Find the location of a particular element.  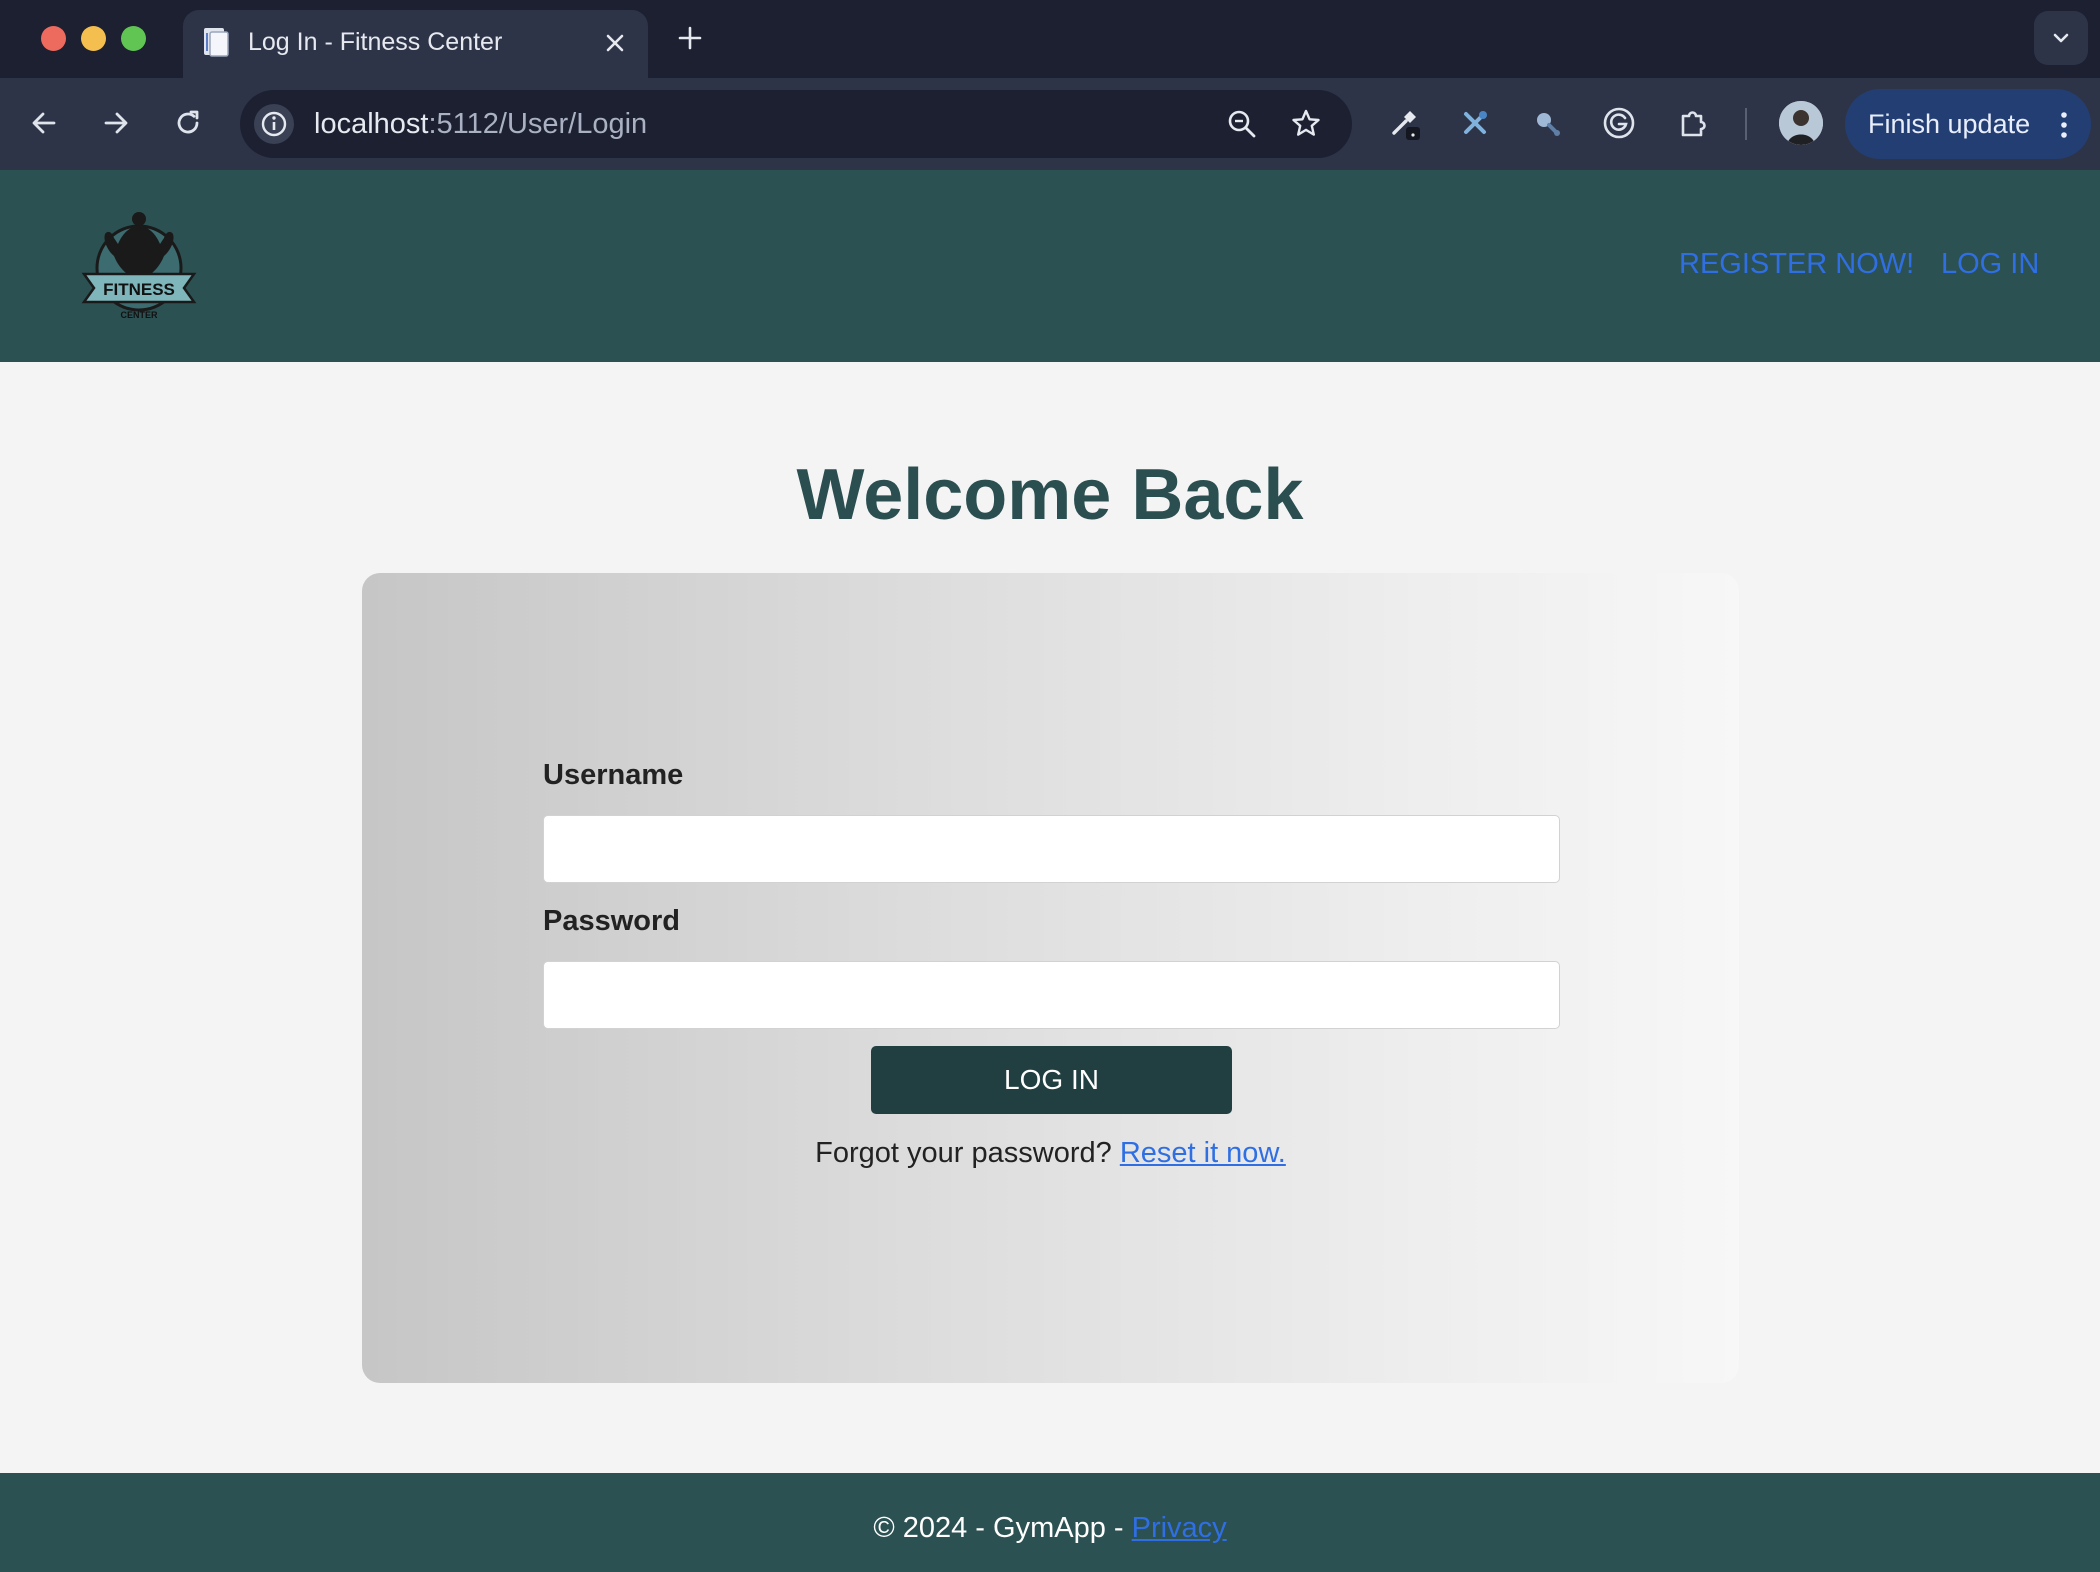

update-label: Finish update is located at coordinates (1949, 124).